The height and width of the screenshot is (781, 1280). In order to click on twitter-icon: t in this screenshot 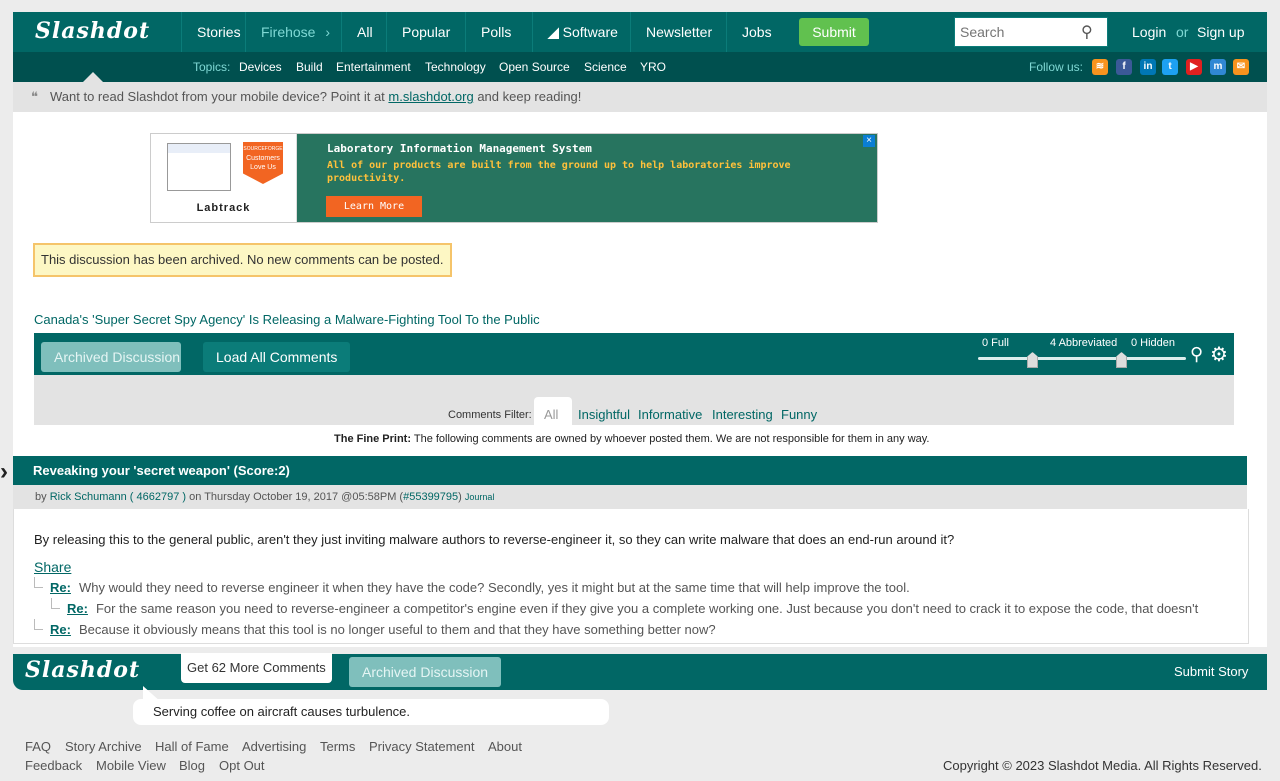, I will do `click(1170, 67)`.